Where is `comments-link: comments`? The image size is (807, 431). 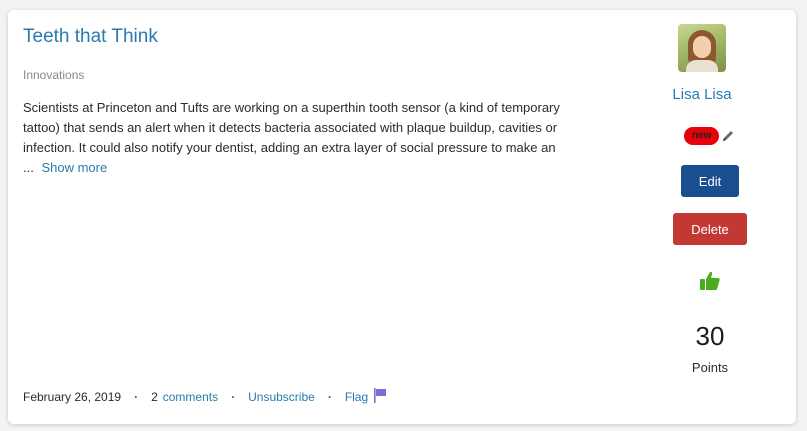 comments-link: comments is located at coordinates (190, 397).